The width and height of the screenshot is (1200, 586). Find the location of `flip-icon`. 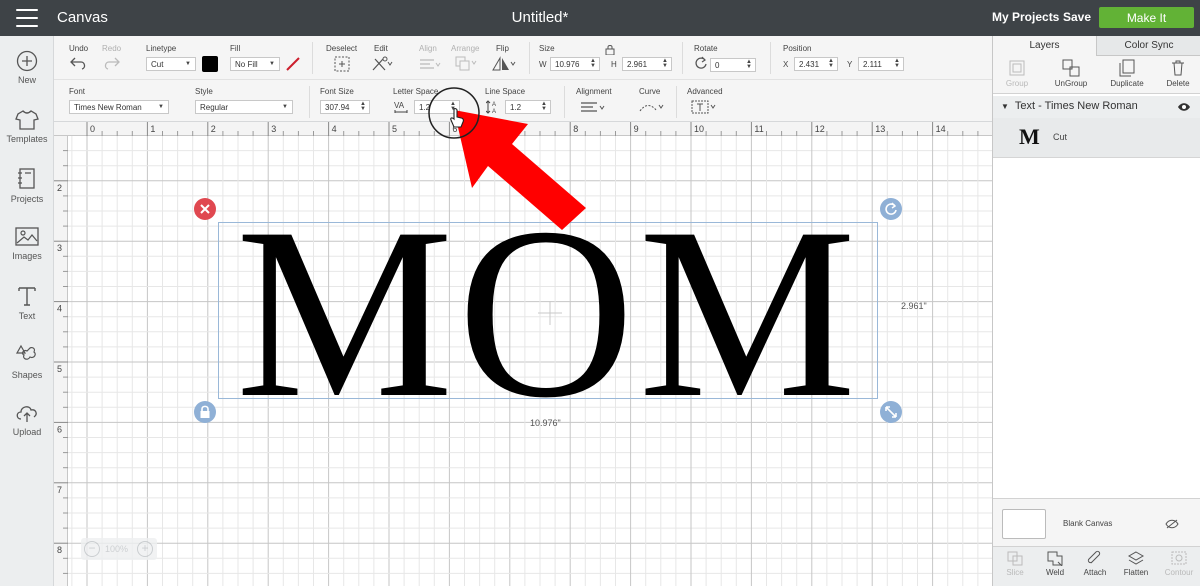

flip-icon is located at coordinates (504, 64).